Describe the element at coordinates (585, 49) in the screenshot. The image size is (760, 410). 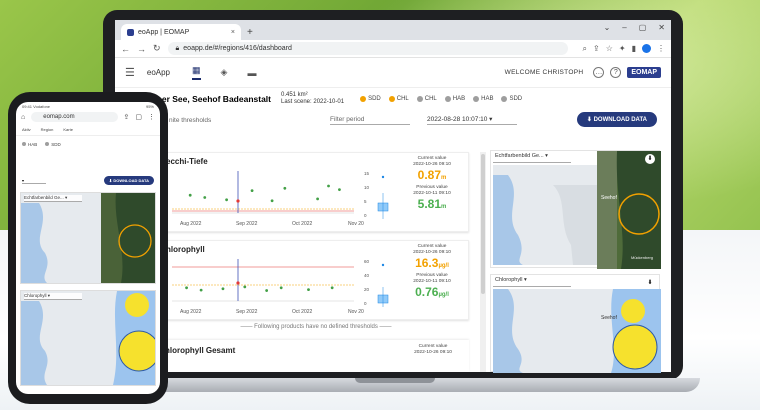
I see `zoom-icon: ⌕` at that location.